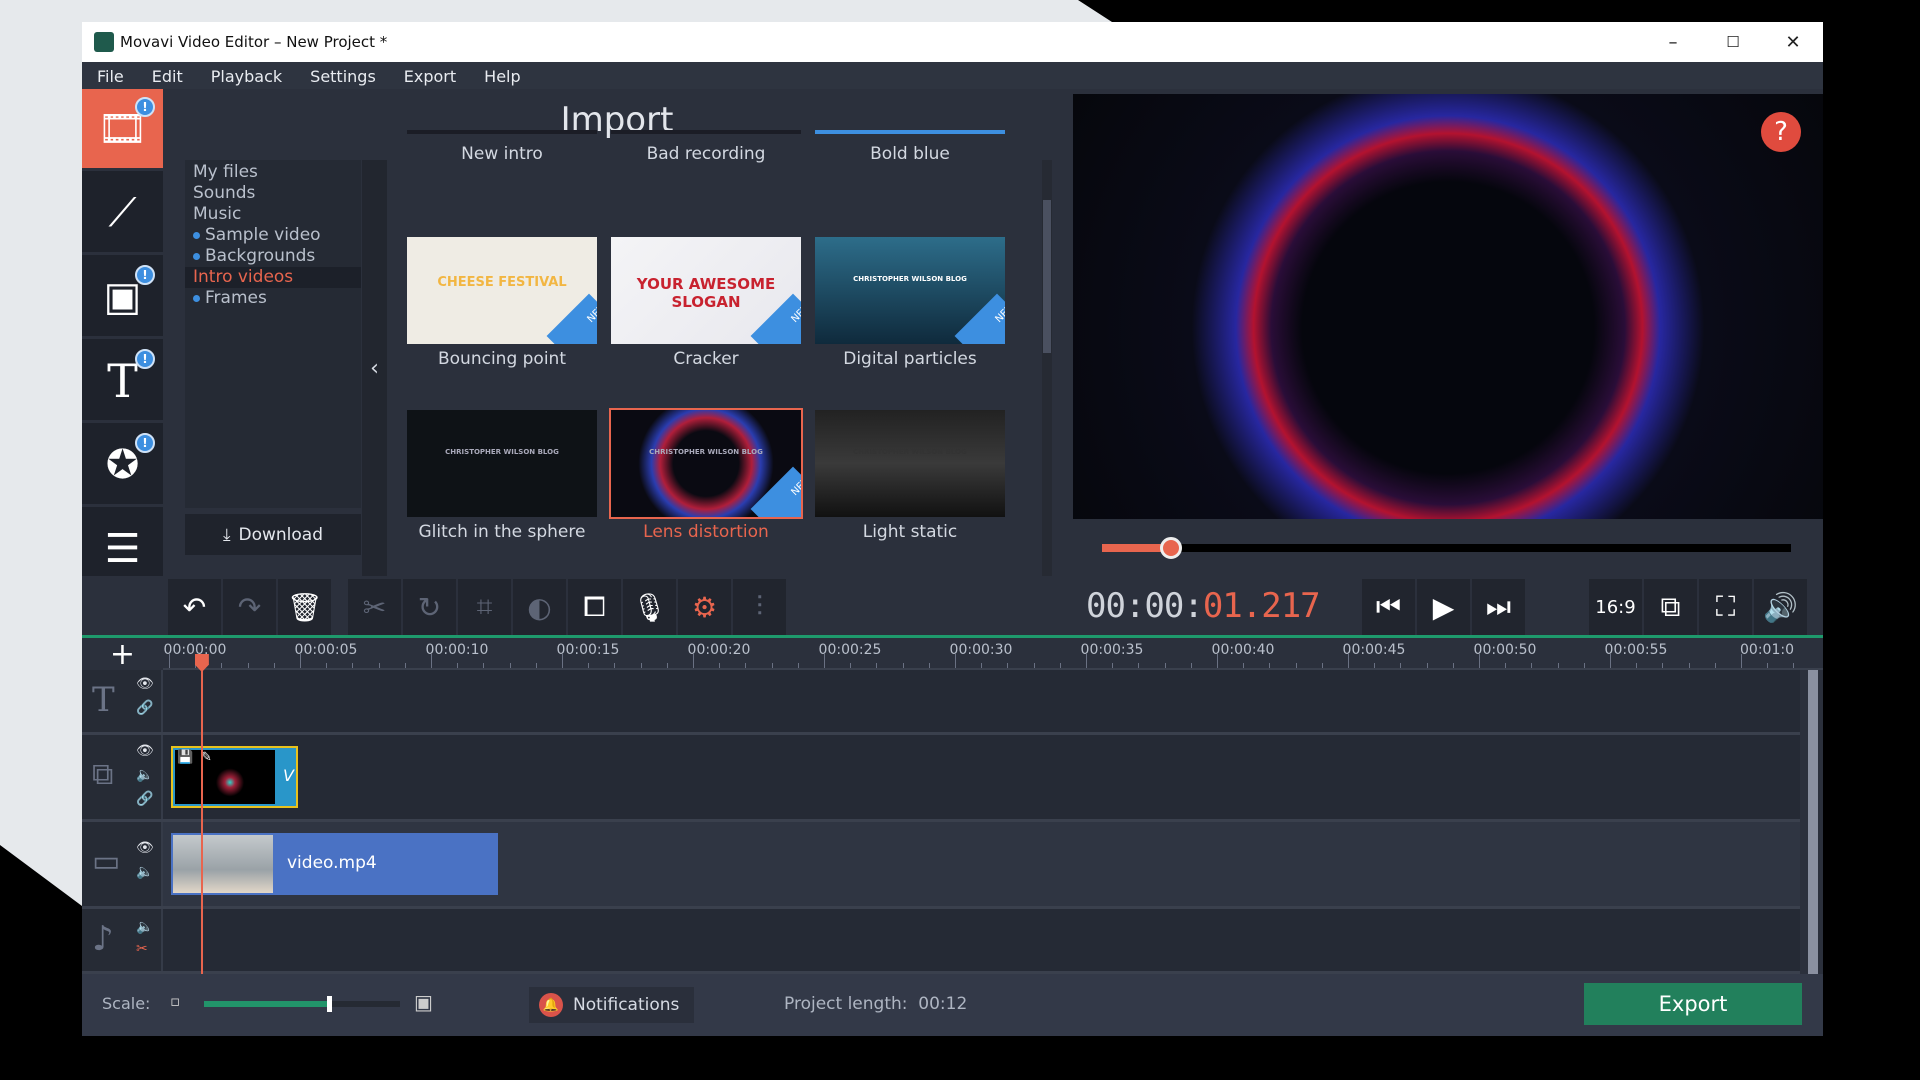  What do you see at coordinates (706, 290) in the screenshot?
I see `intro-thumbnail: YOUR AWESOME SLOGAN NEW` at bounding box center [706, 290].